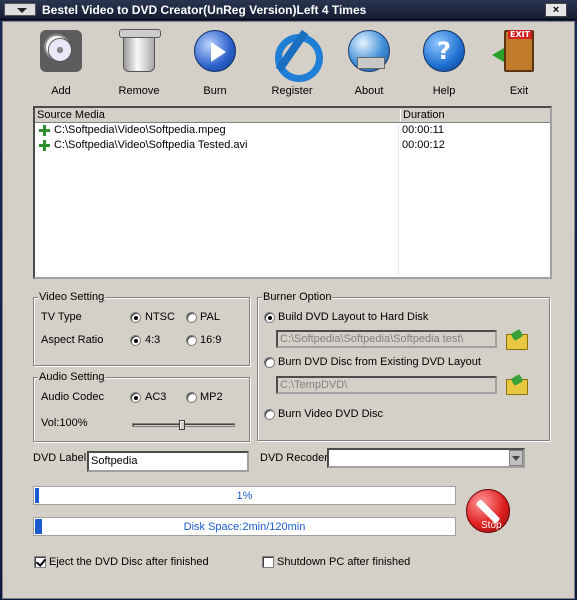 This screenshot has width=577, height=600. What do you see at coordinates (330, 414) in the screenshot?
I see `burn-video-label: Burn Video DVD Disc` at bounding box center [330, 414].